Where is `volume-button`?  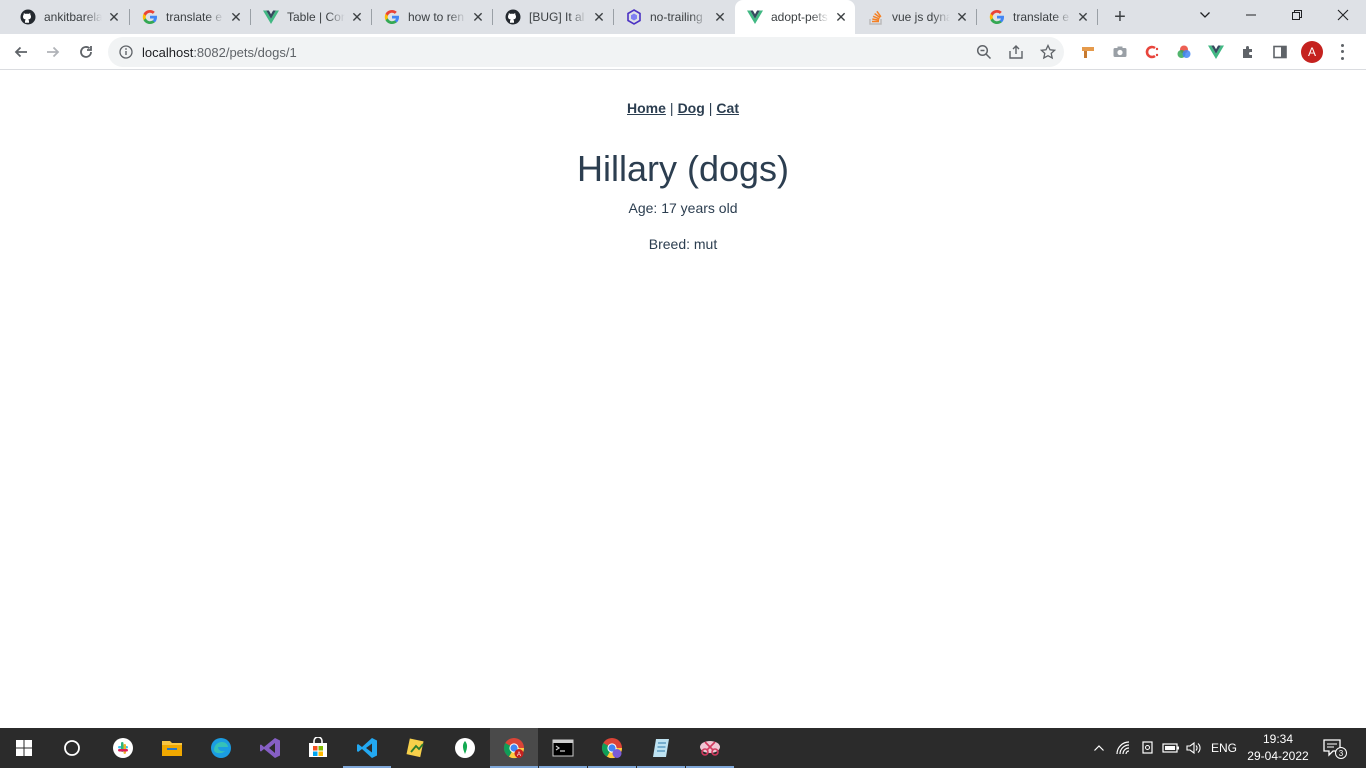
volume-button is located at coordinates (1194, 748).